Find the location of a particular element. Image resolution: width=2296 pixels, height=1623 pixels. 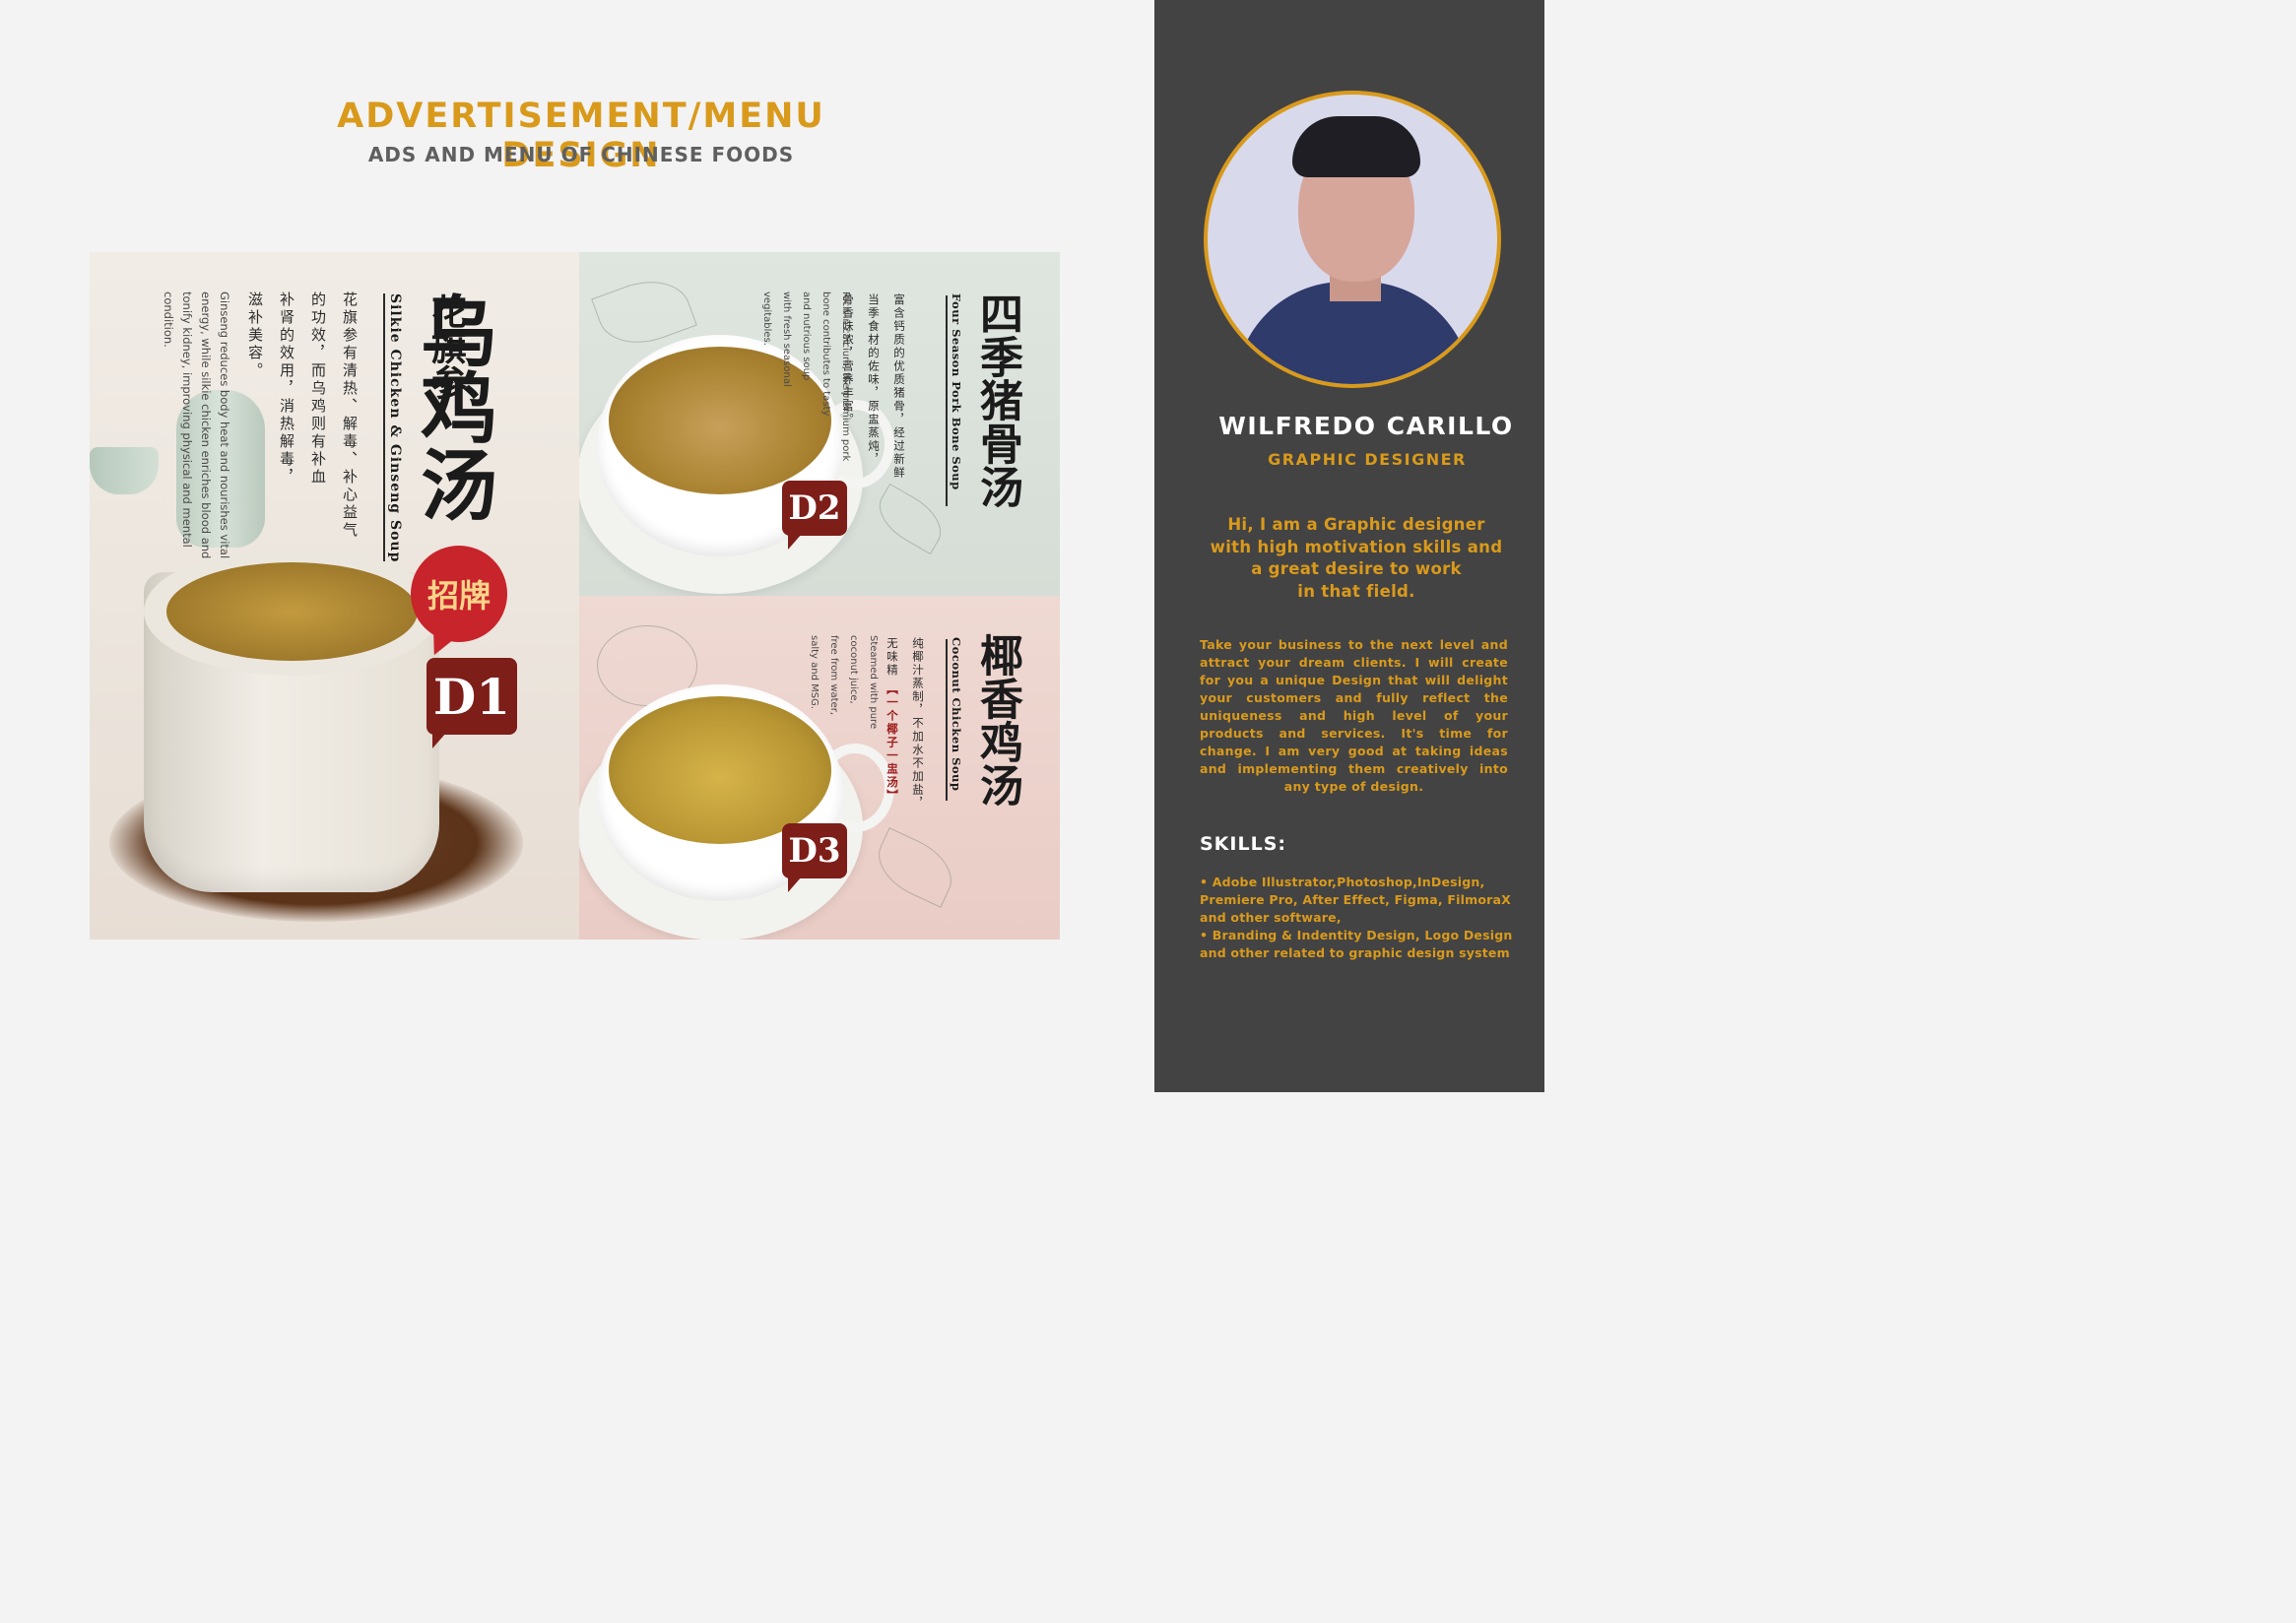

skills-heading: SKILLS: is located at coordinates (1243, 844).